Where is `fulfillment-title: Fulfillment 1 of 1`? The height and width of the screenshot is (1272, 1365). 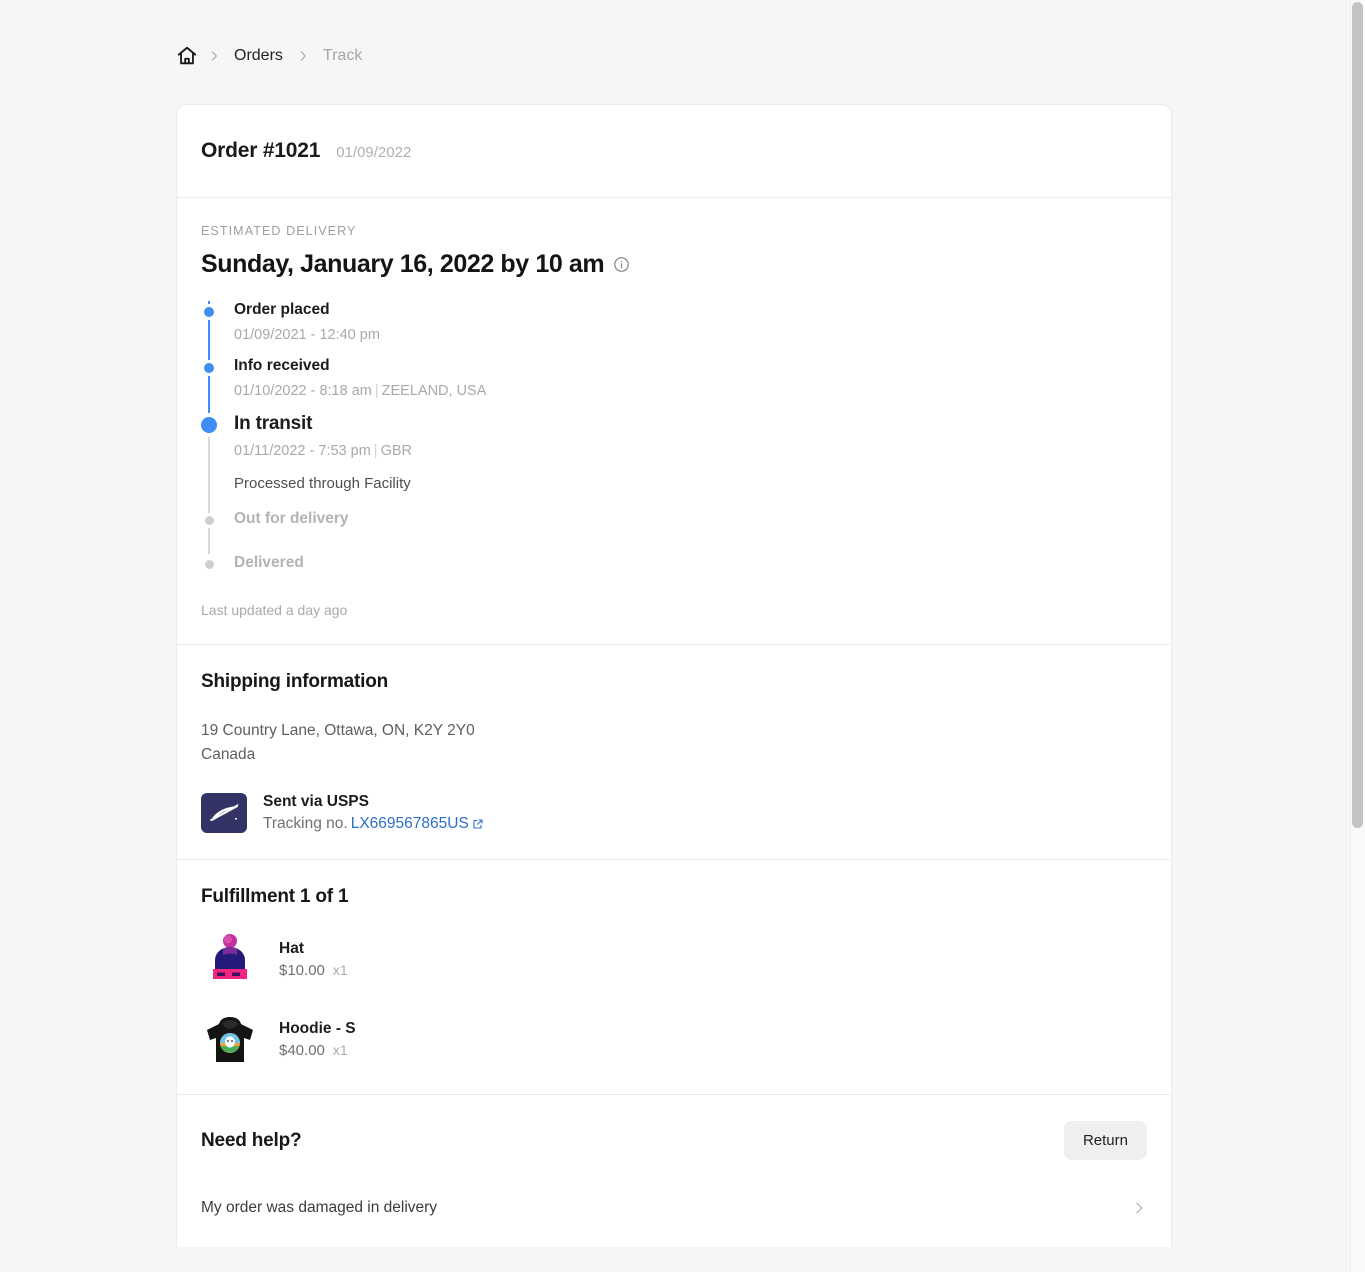
fulfillment-title: Fulfillment 1 of 1 is located at coordinates (275, 896).